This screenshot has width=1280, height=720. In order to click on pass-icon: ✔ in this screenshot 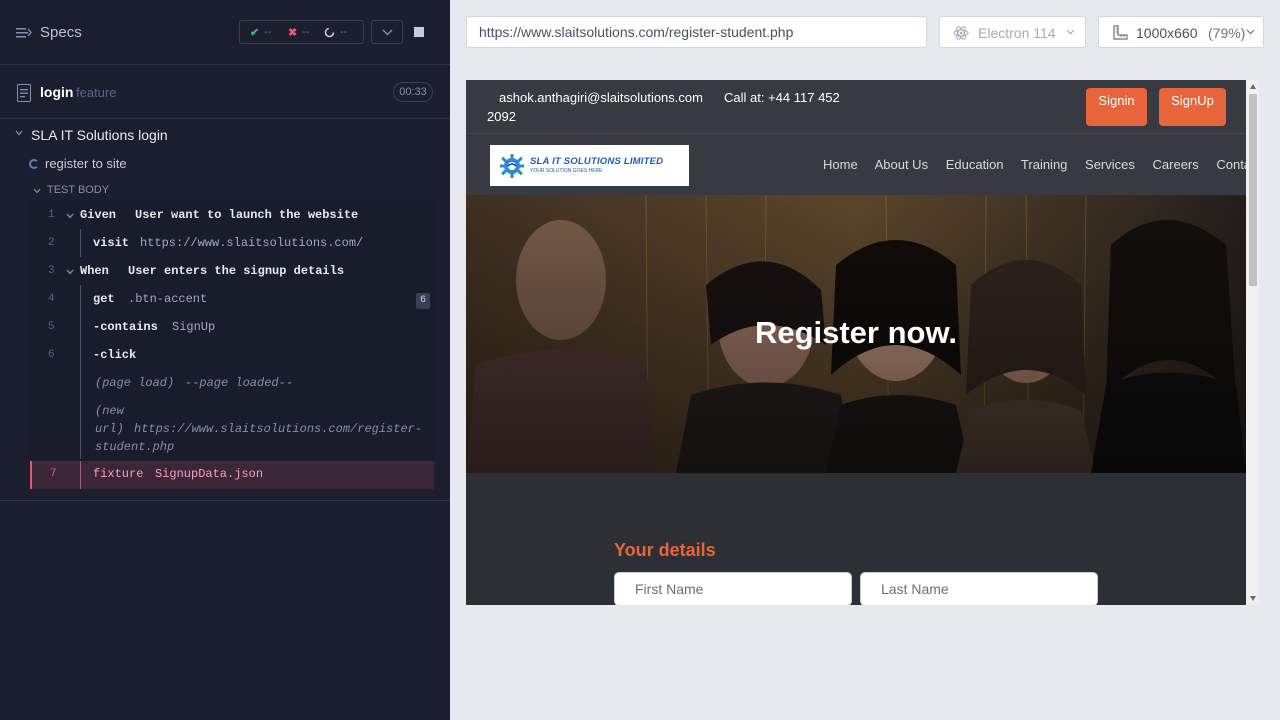, I will do `click(255, 33)`.